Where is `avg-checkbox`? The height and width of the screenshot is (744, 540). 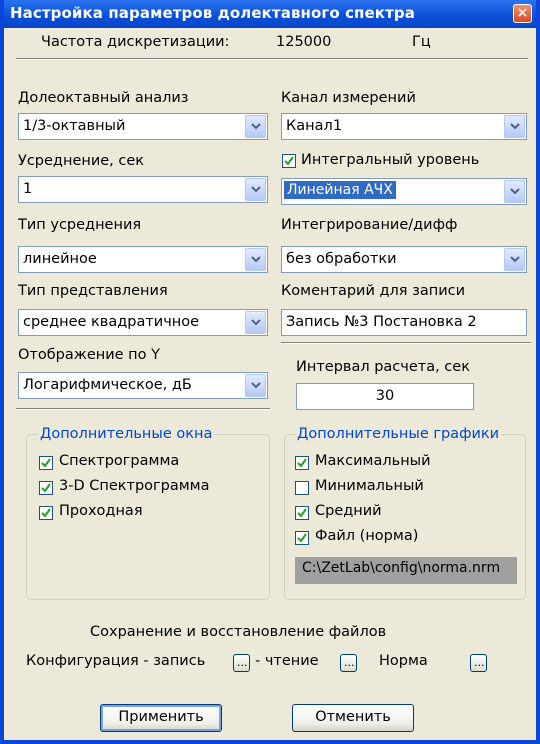
avg-checkbox is located at coordinates (302, 513).